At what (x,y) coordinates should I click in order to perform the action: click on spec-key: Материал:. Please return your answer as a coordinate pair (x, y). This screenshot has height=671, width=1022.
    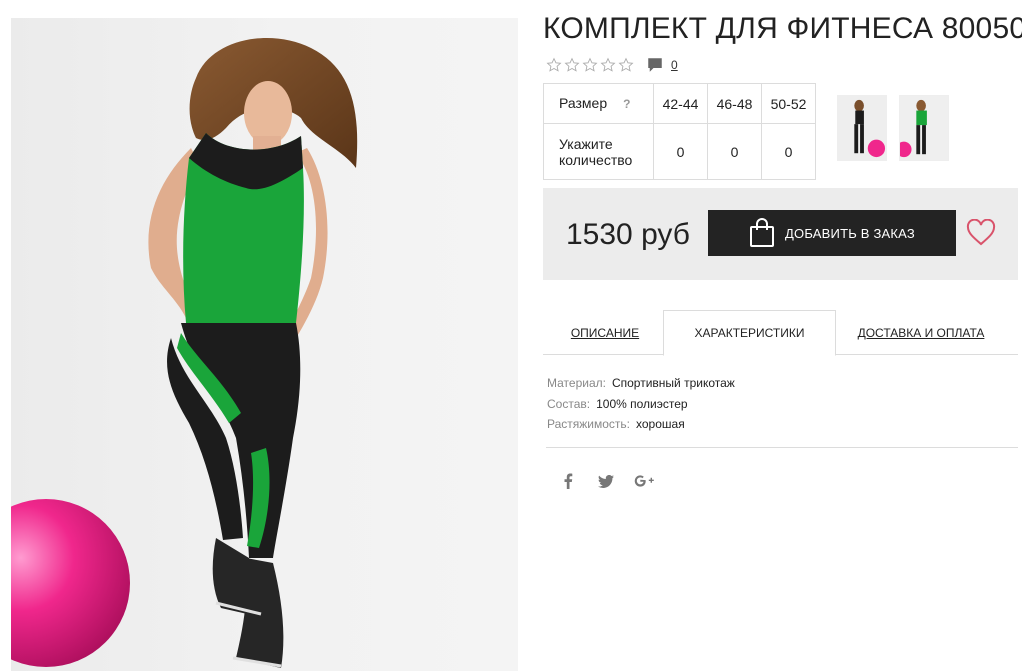
    Looking at the image, I should click on (576, 383).